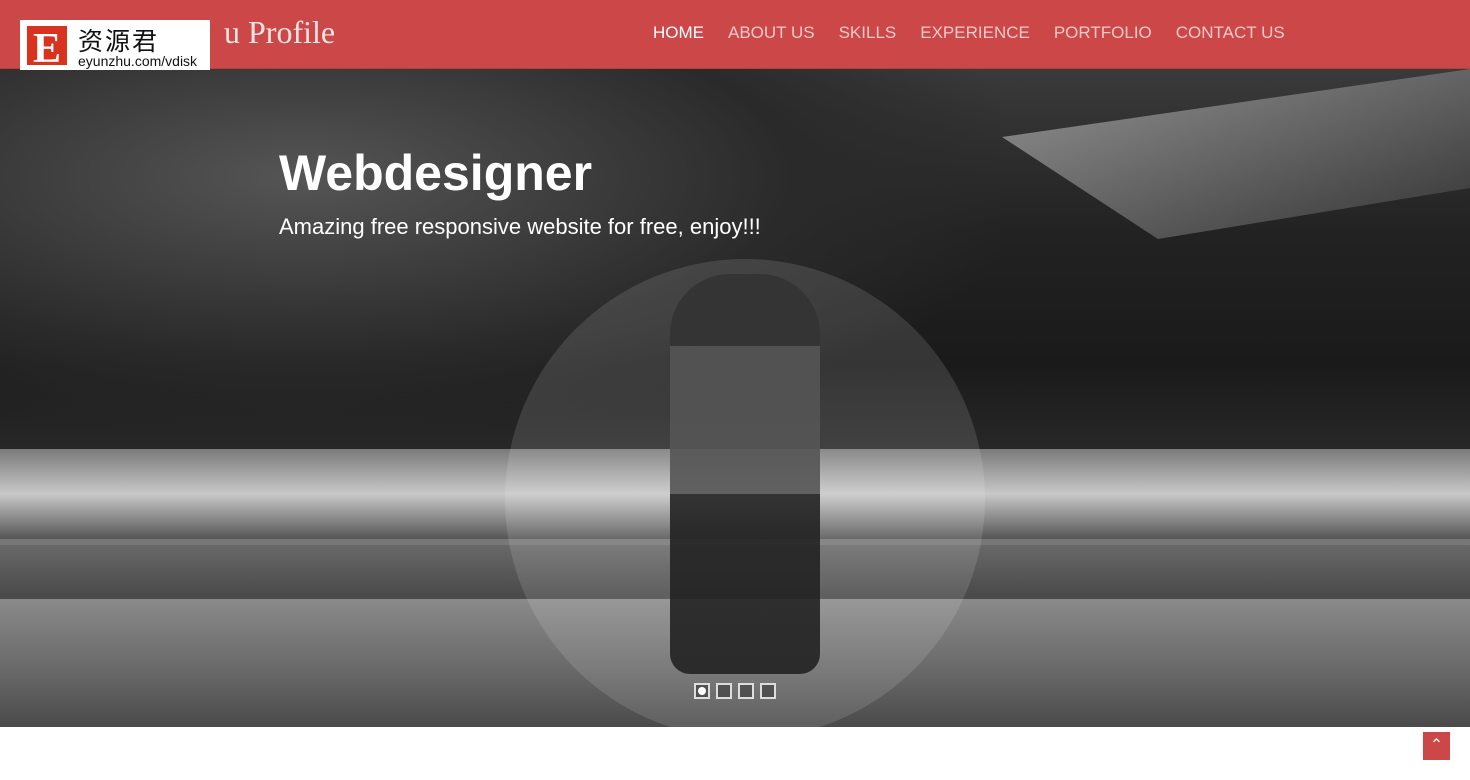 The image size is (1470, 780). Describe the element at coordinates (138, 61) in the screenshot. I see `watermark-url: eyunzhu.com/vdisk` at that location.